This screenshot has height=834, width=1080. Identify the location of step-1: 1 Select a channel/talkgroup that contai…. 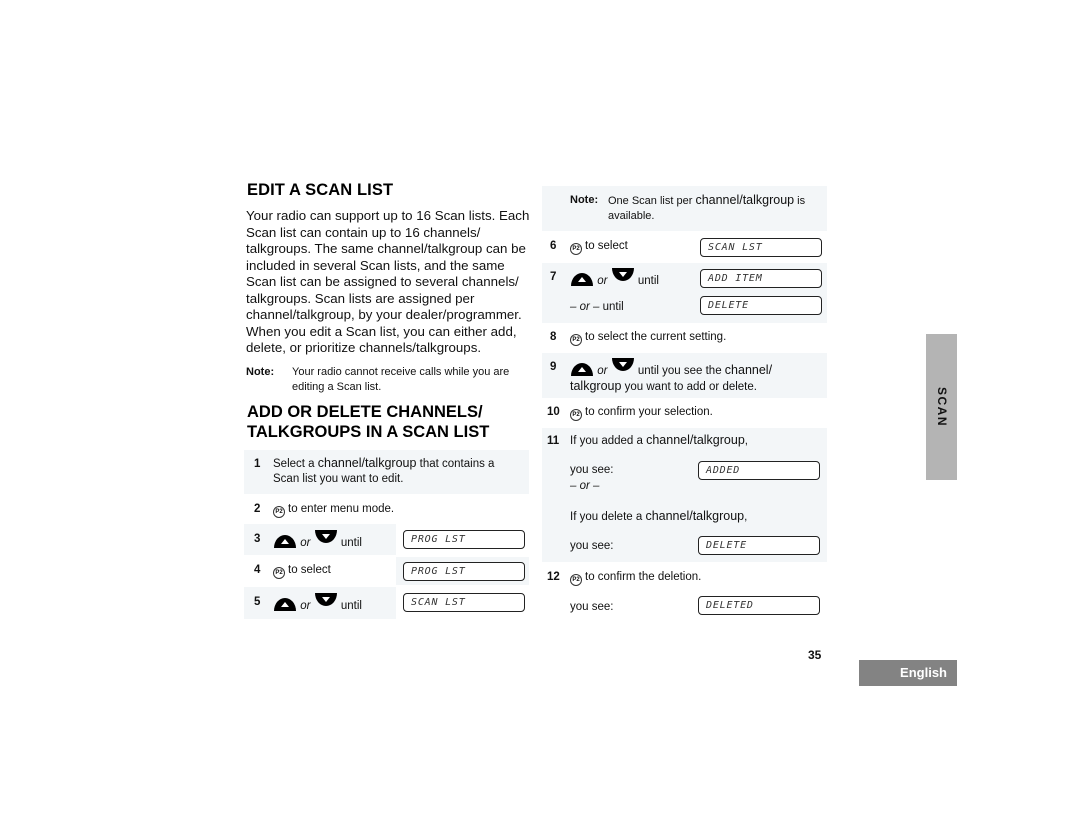
(386, 472).